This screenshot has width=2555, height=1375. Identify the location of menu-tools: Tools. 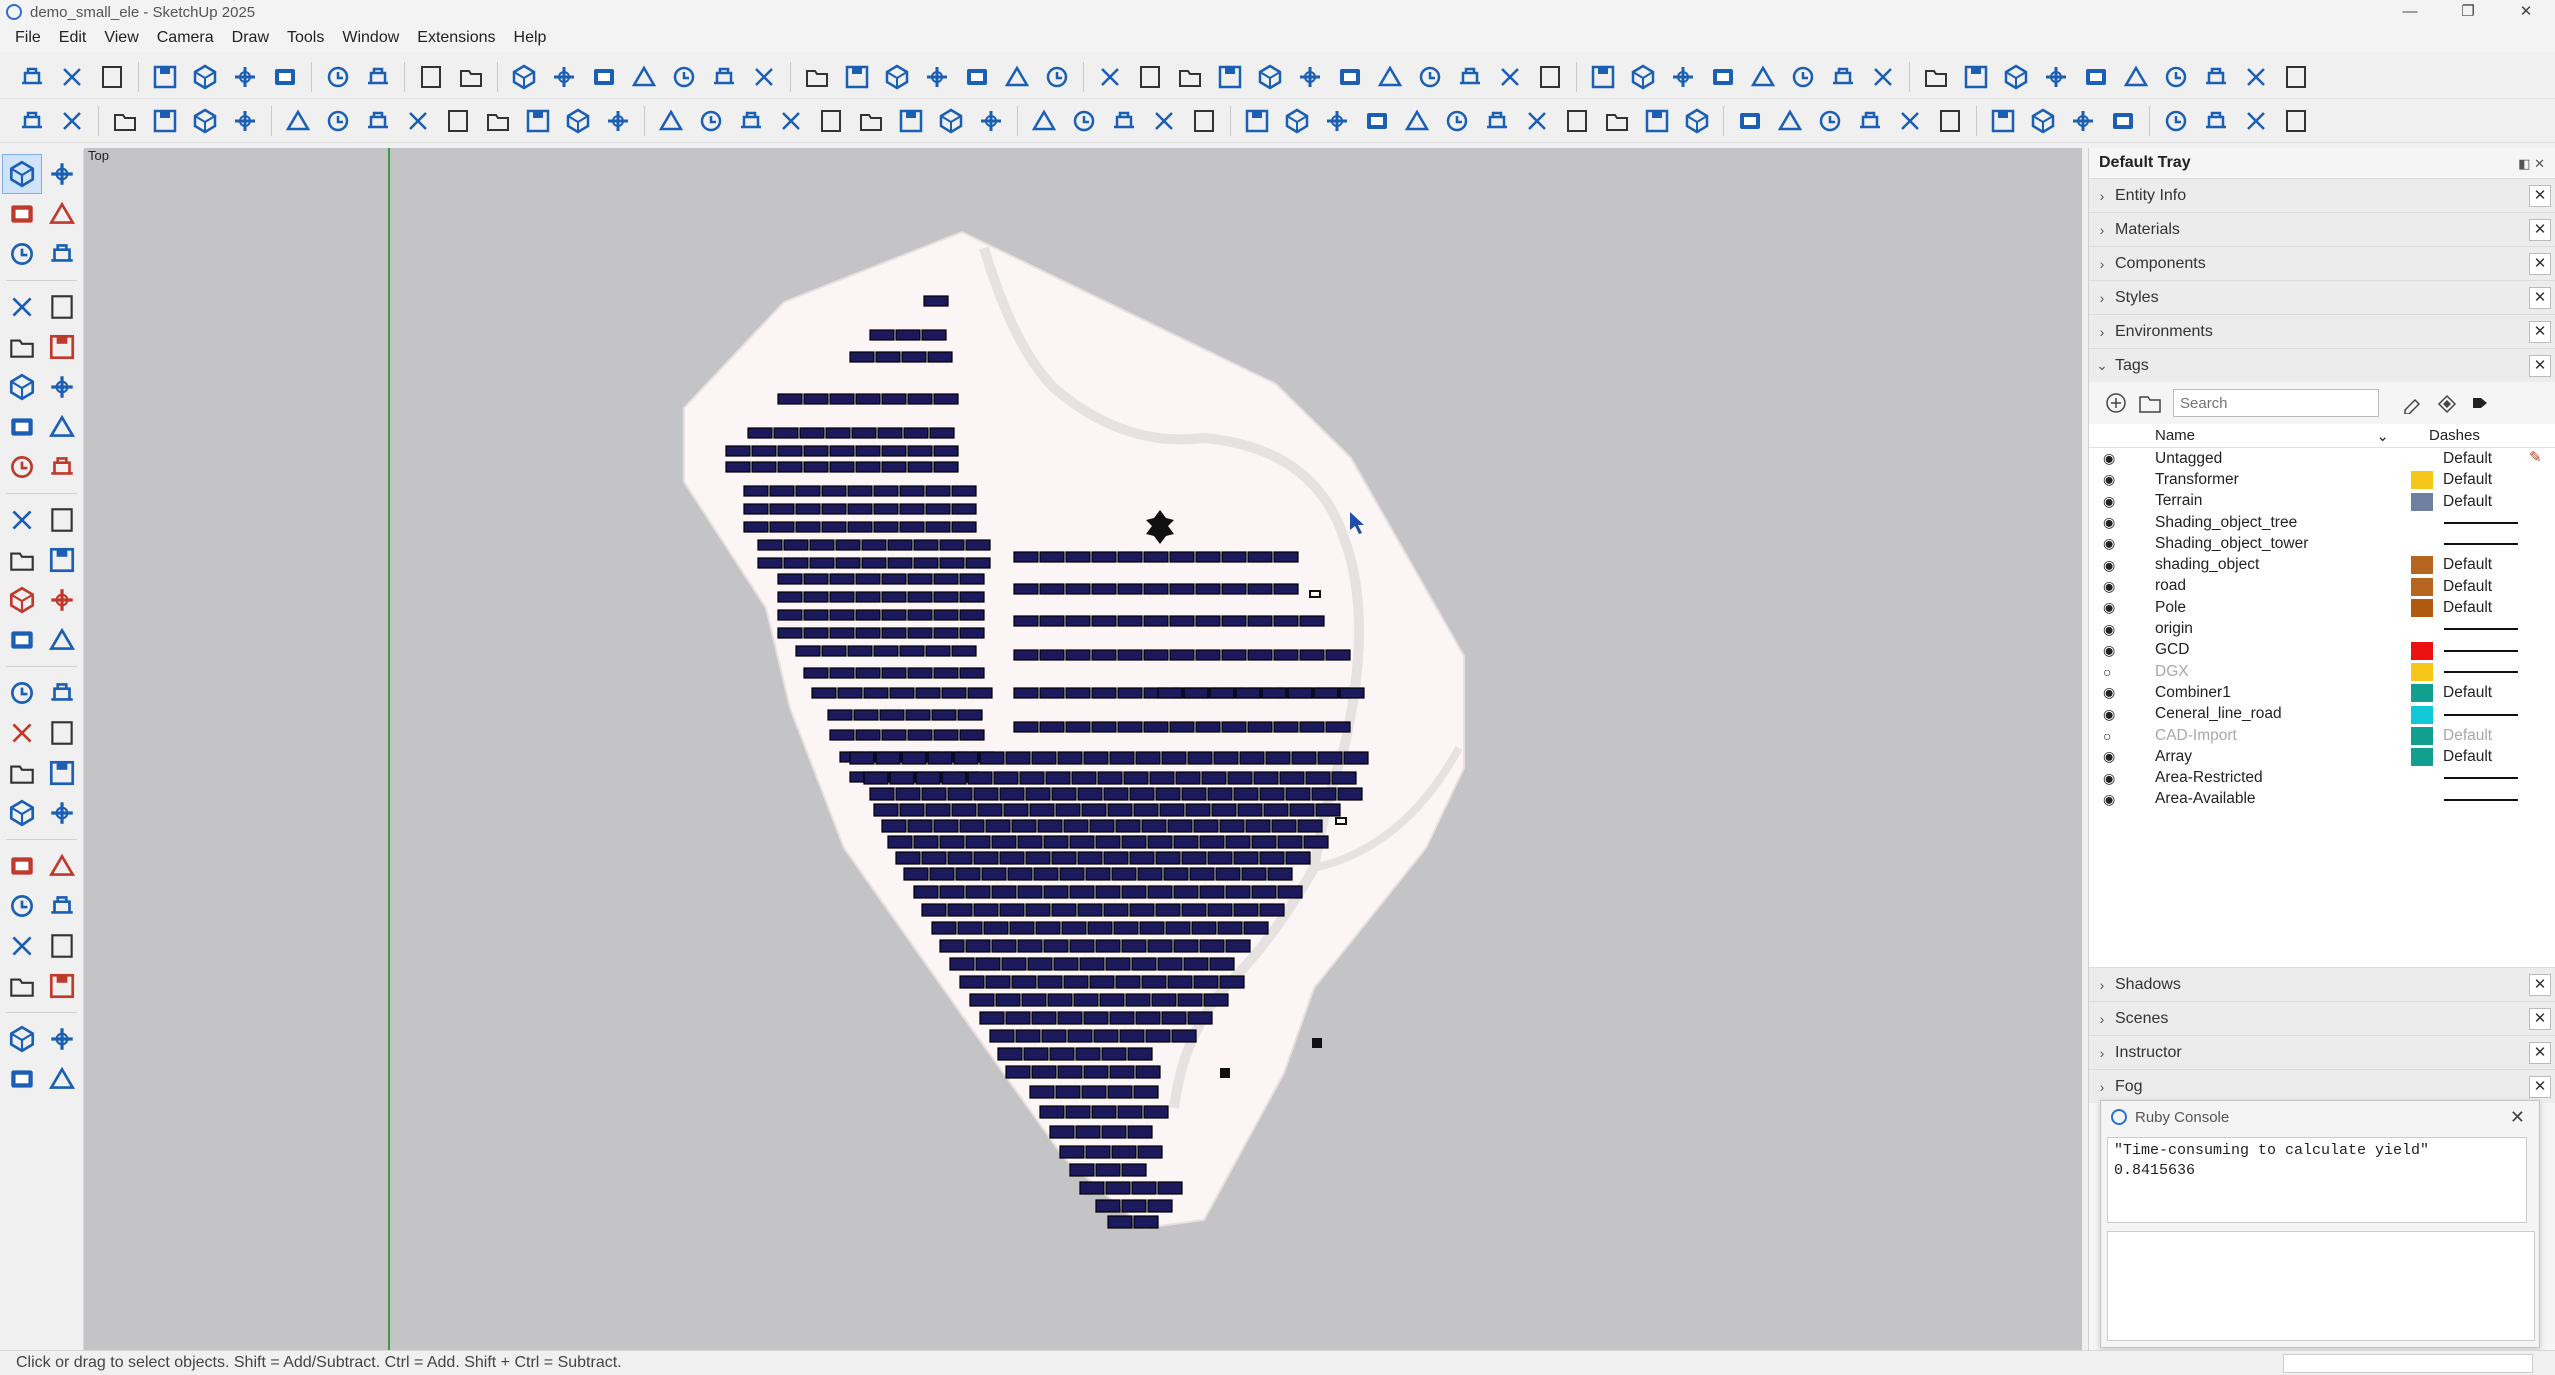
(305, 38).